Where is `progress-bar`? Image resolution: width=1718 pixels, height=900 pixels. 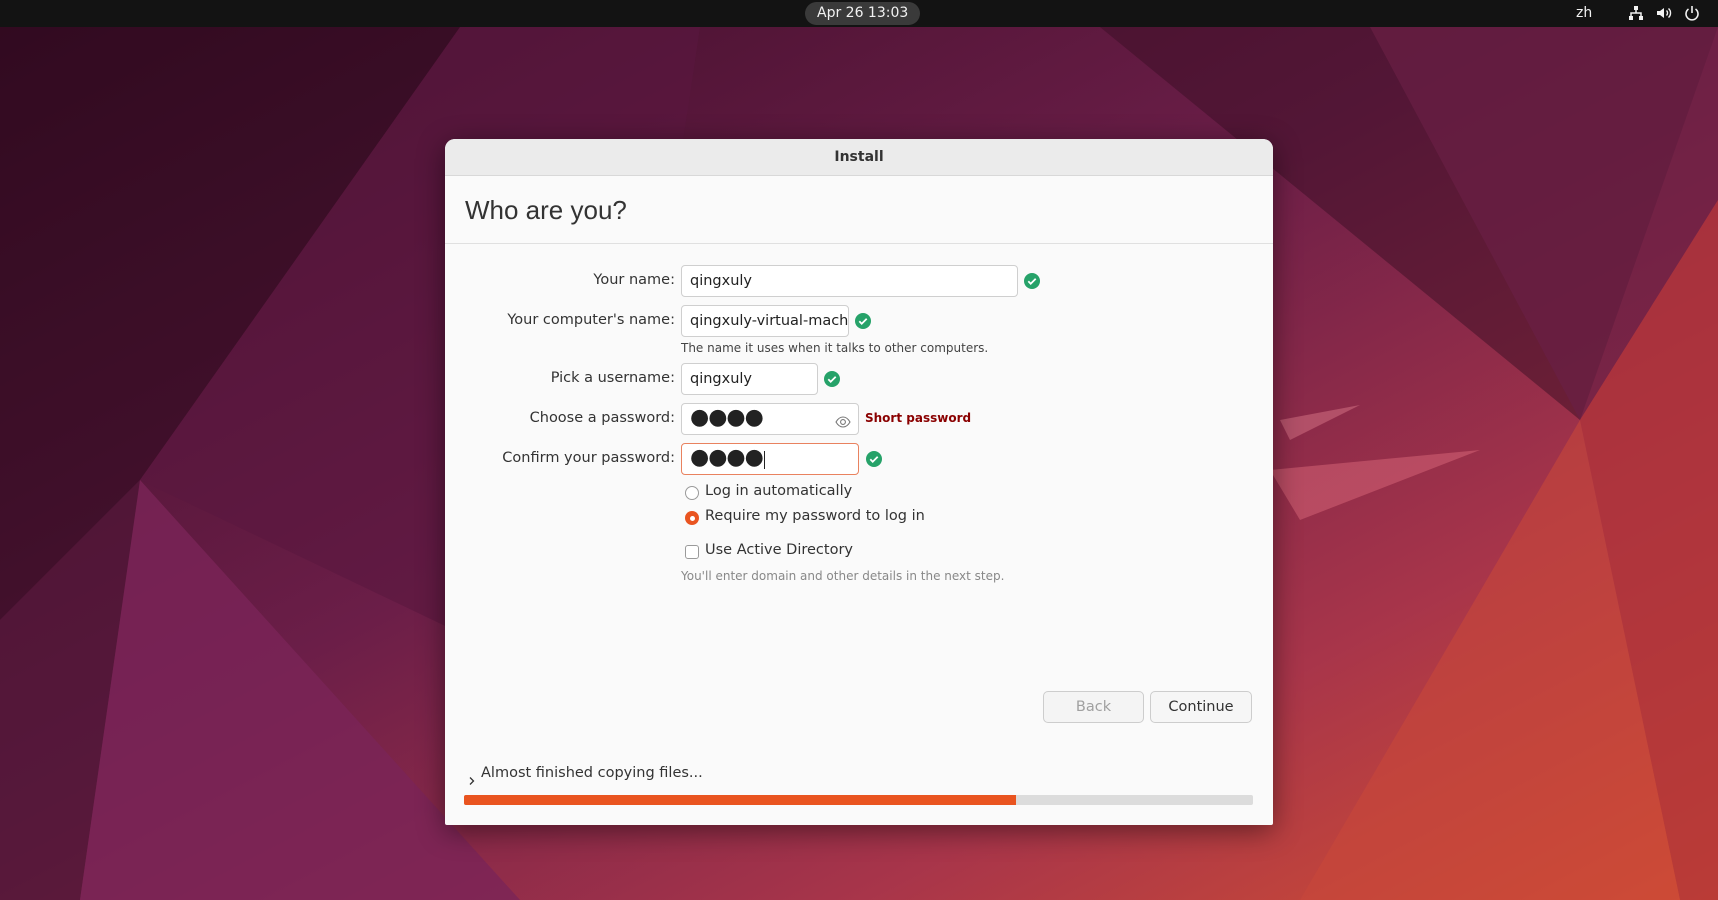 progress-bar is located at coordinates (858, 800).